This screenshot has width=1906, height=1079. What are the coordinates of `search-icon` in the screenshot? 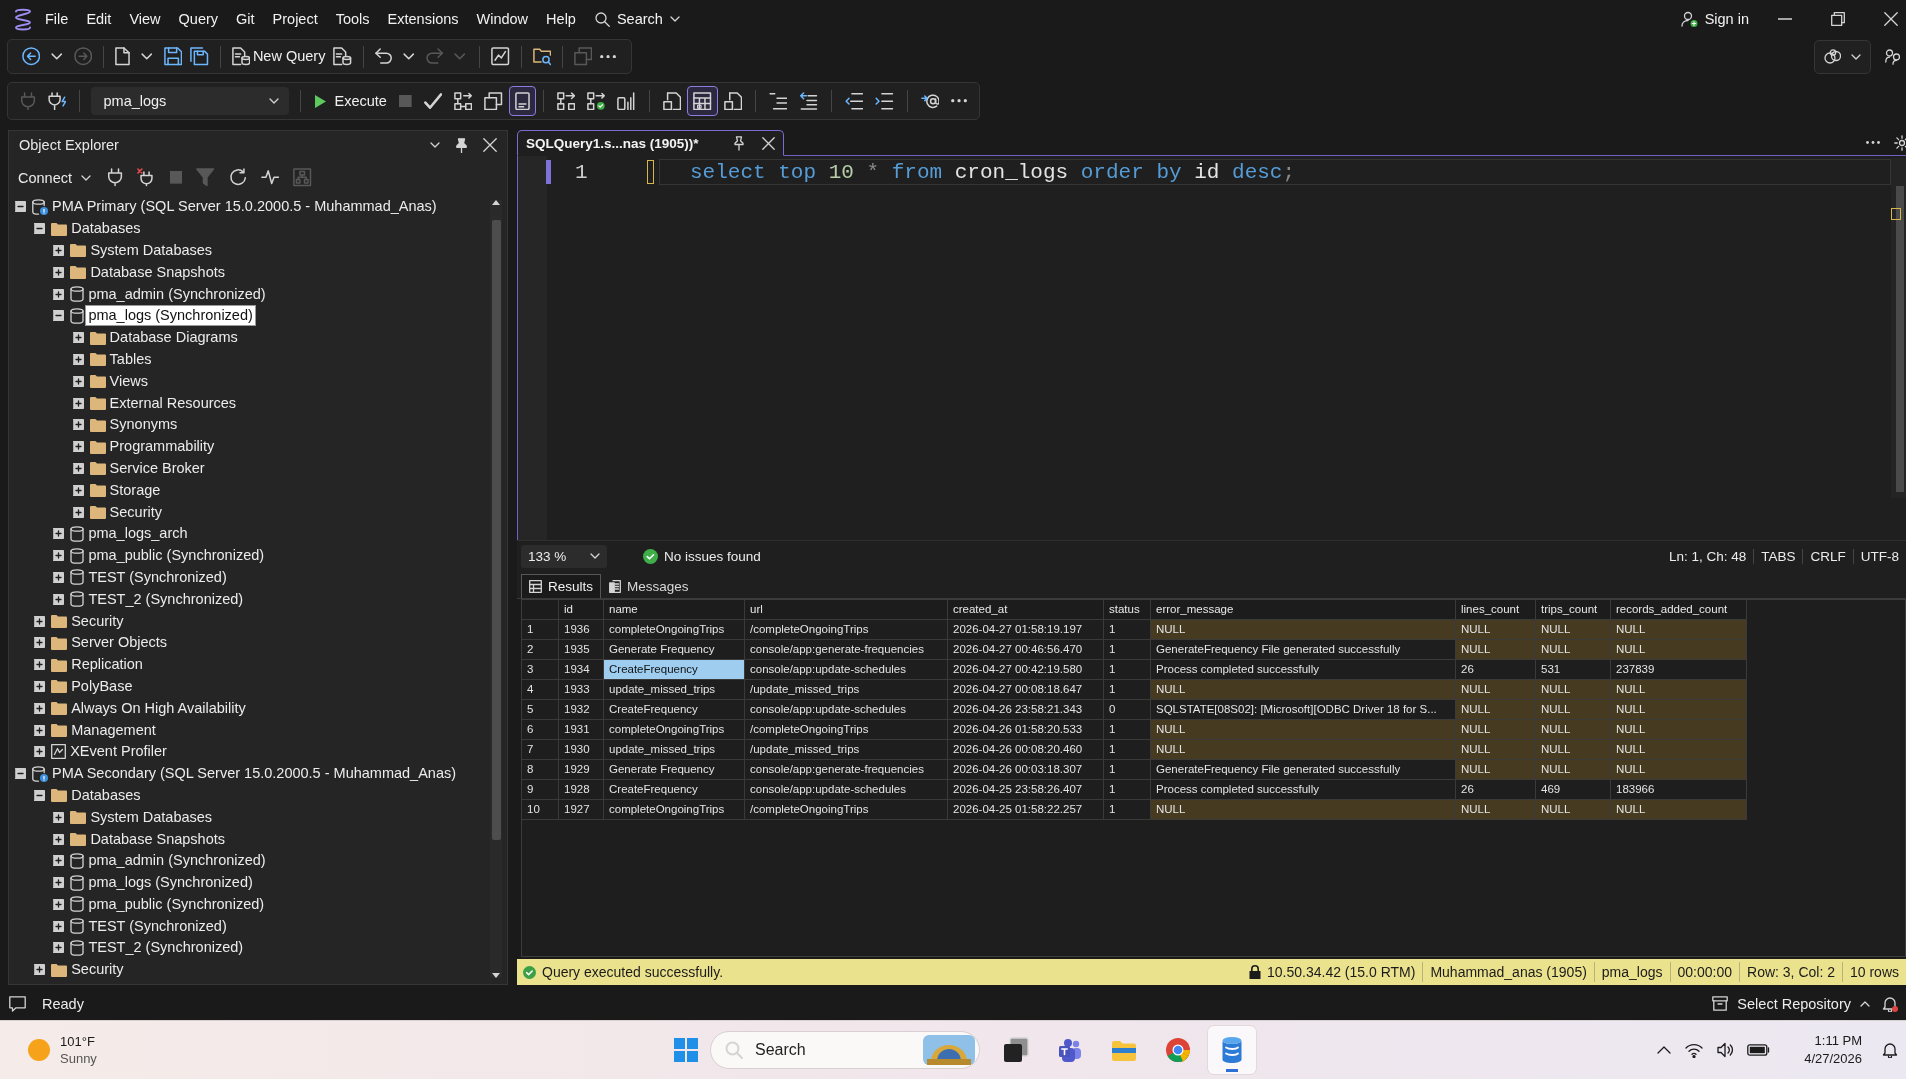 It's located at (602, 19).